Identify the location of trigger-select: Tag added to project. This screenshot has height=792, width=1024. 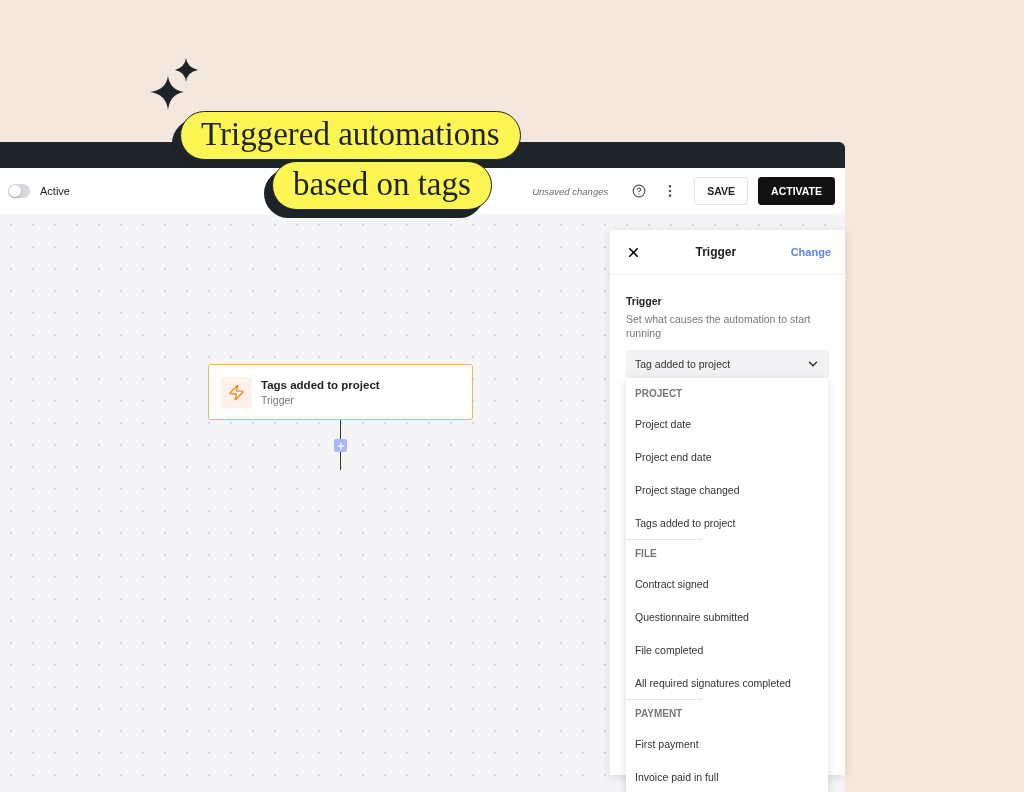
(727, 364).